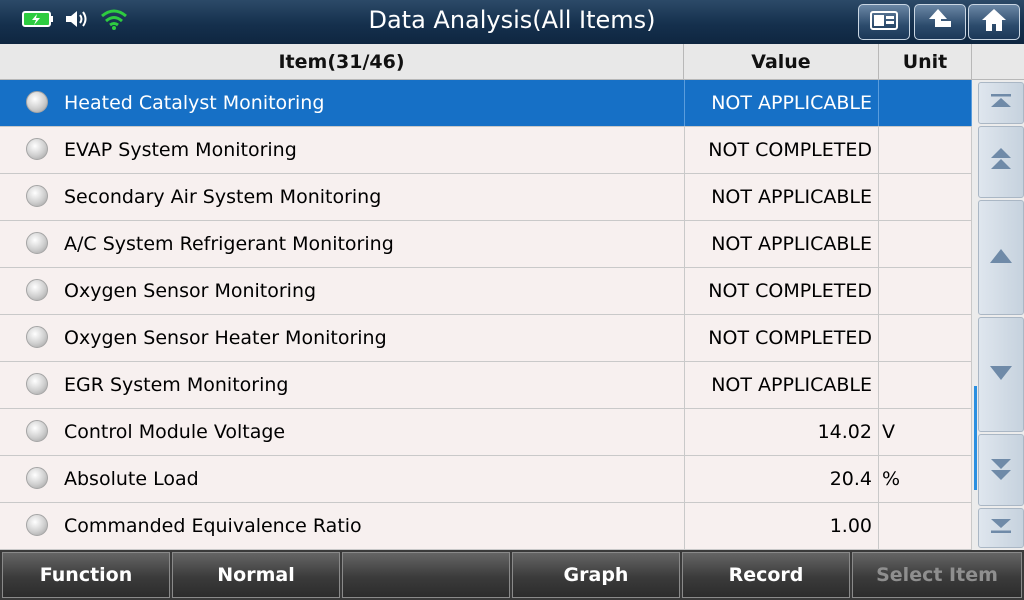 The image size is (1024, 600). I want to click on item-name: A/C System Refrigerant Monitoring, so click(229, 244).